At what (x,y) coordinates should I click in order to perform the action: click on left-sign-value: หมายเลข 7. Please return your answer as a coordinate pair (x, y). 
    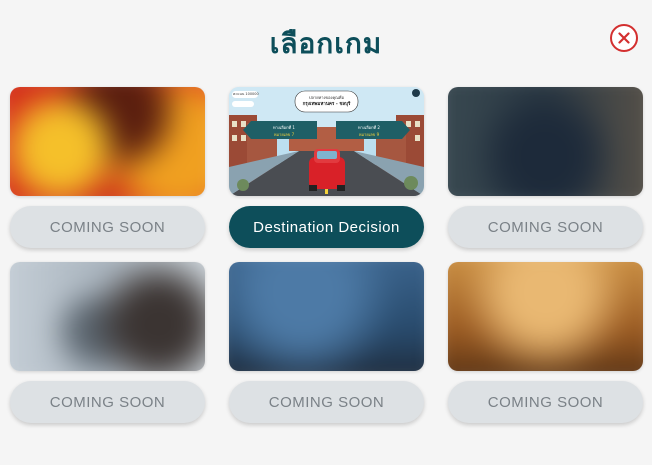
    Looking at the image, I should click on (284, 134).